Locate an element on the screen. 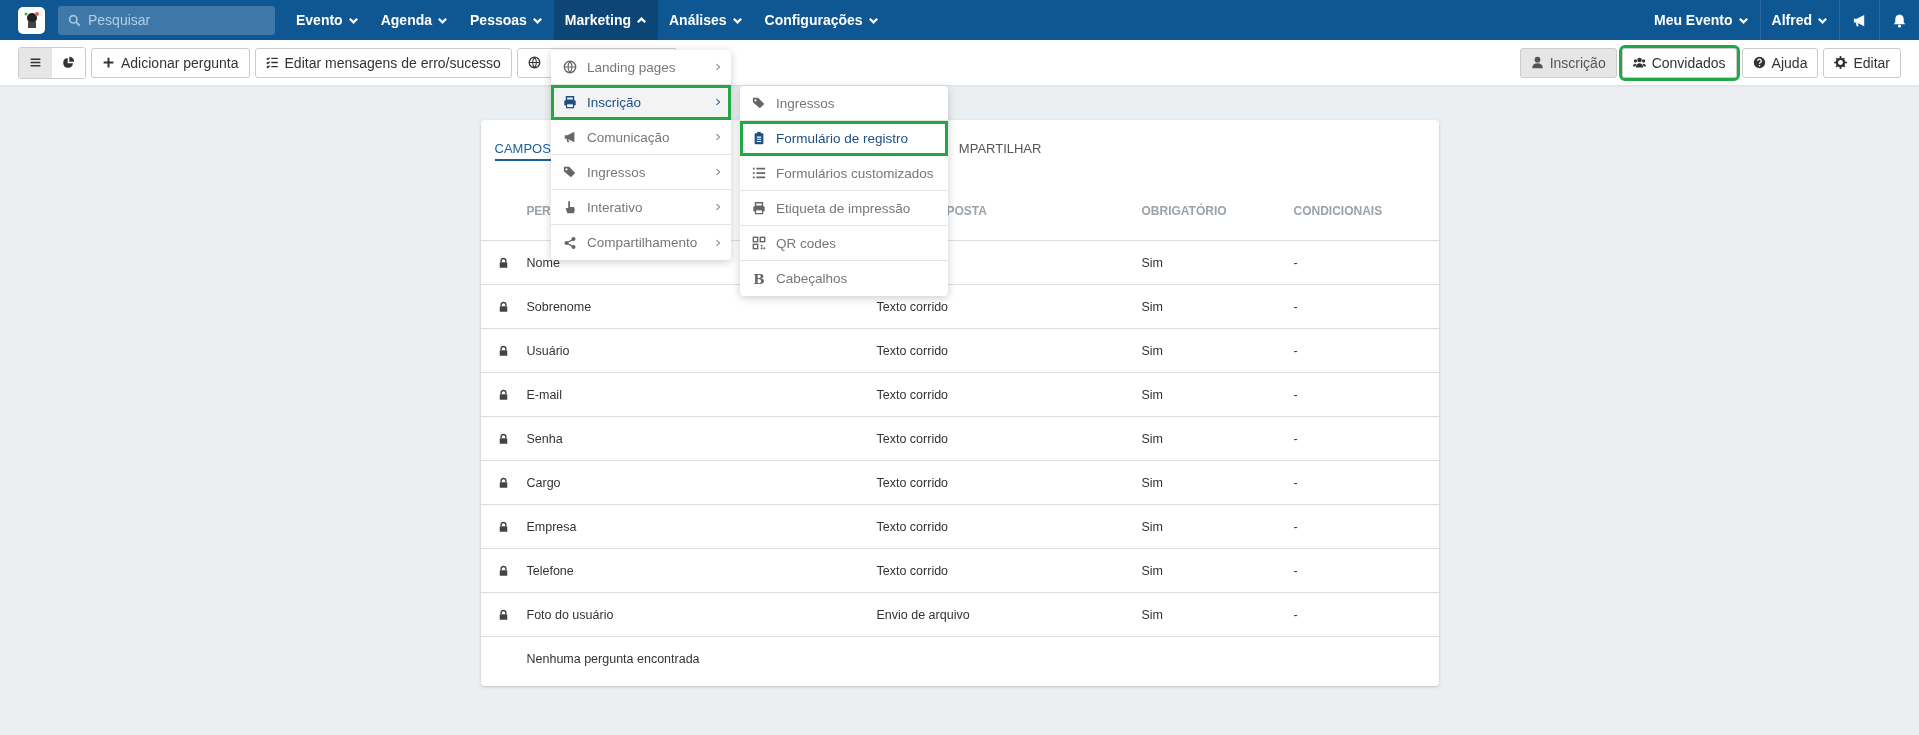 The image size is (1919, 735). toolbar-button: Adicionar pergunta is located at coordinates (170, 62).